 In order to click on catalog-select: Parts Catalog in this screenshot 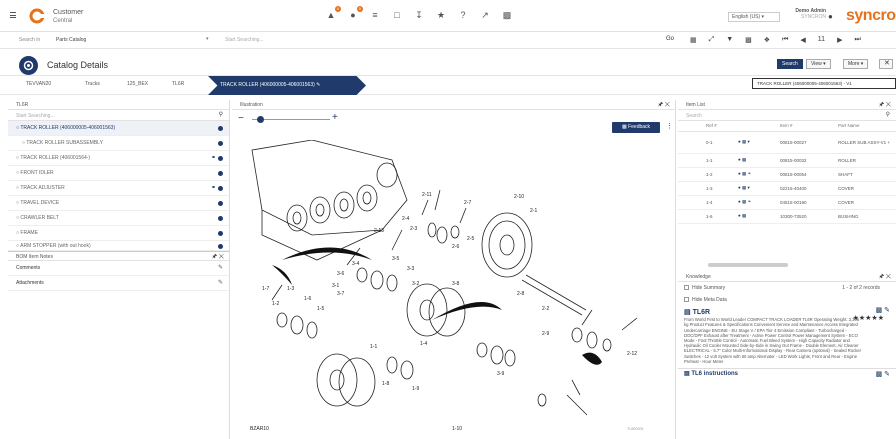, I will do `click(71, 40)`.